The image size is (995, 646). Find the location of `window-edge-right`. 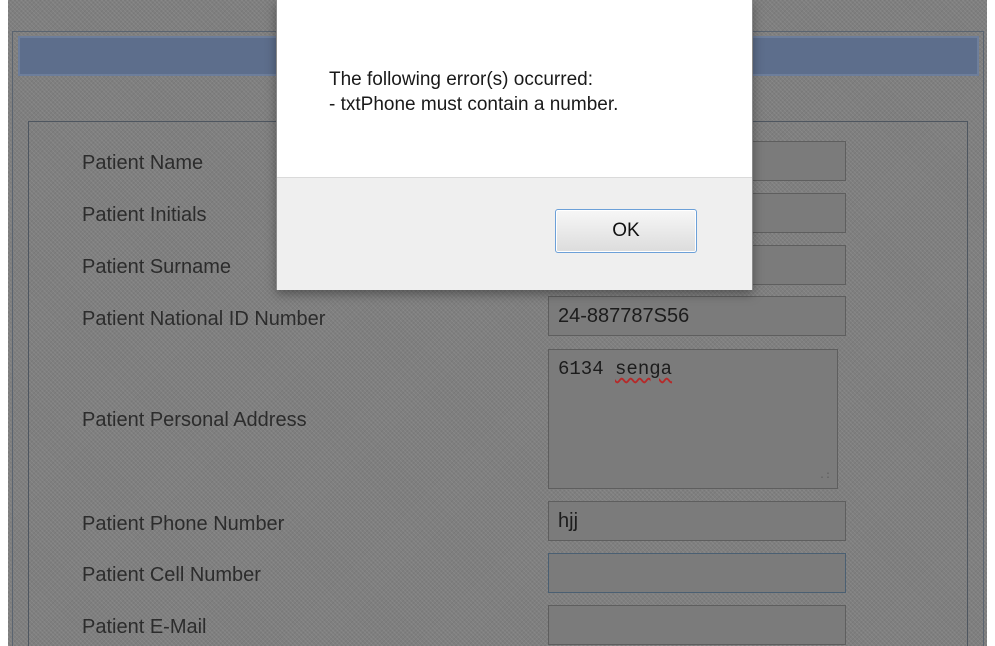

window-edge-right is located at coordinates (991, 323).